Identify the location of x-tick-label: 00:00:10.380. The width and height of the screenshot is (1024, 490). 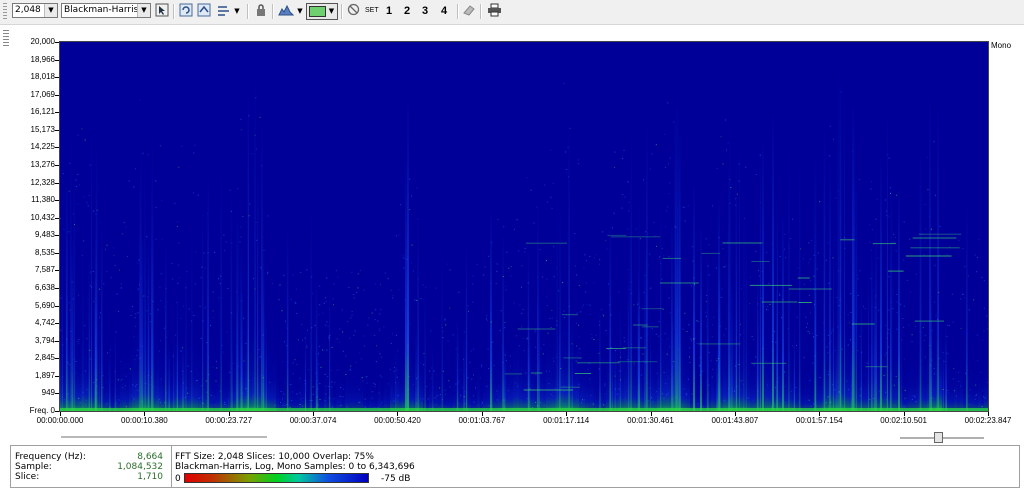
(144, 420).